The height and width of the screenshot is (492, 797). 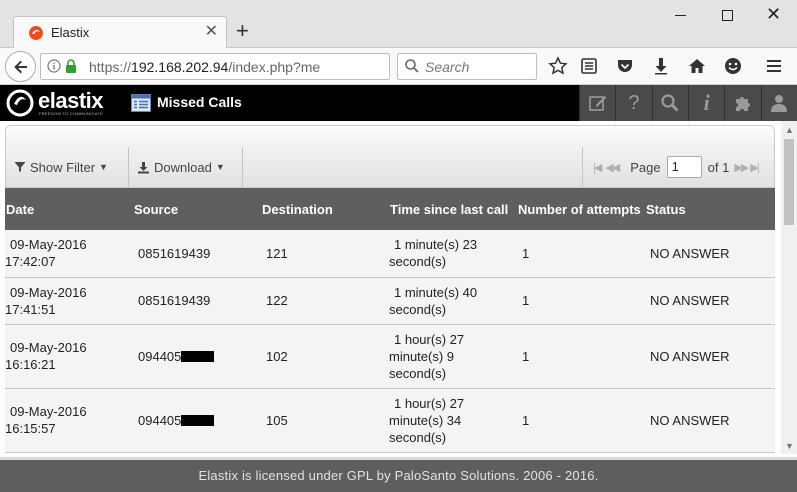 What do you see at coordinates (680, 15) in the screenshot?
I see `window-minimize-icon` at bounding box center [680, 15].